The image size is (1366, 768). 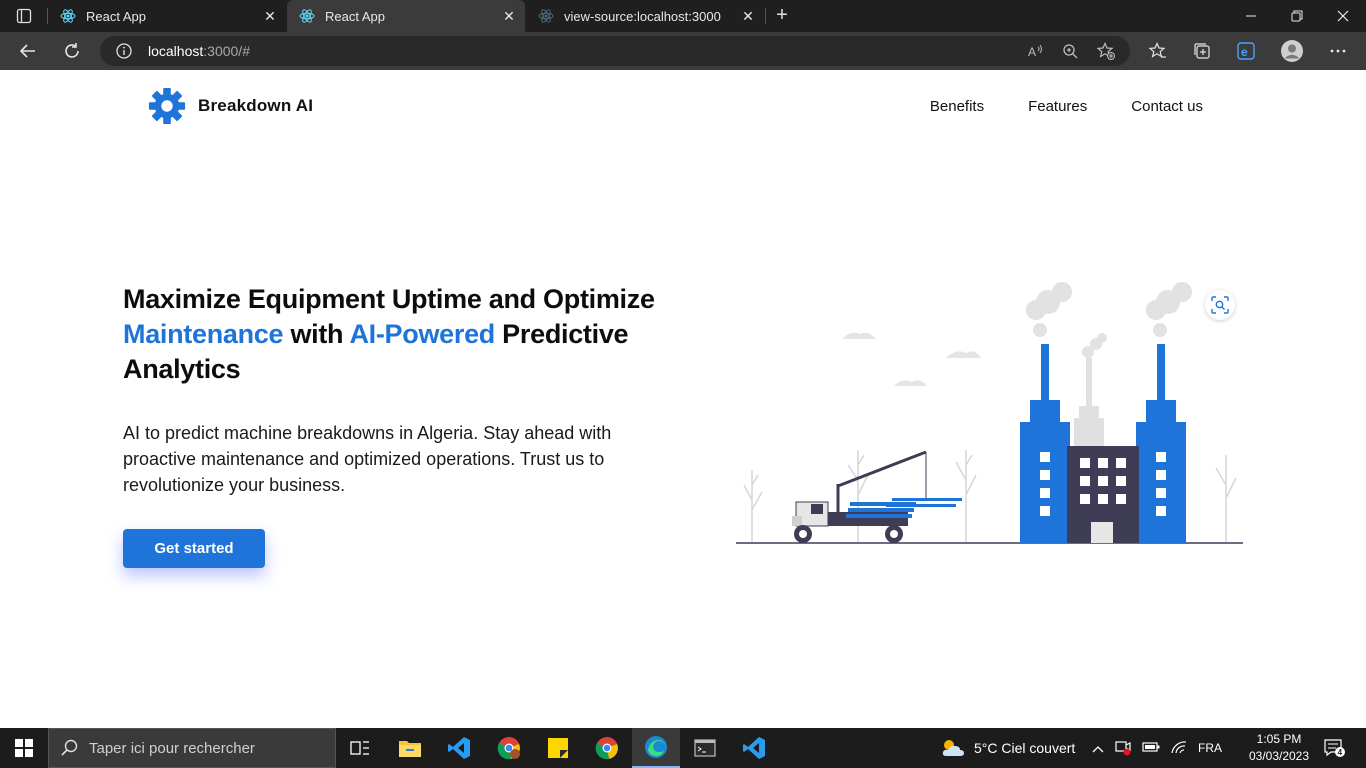 What do you see at coordinates (116, 16) in the screenshot?
I see `tab-title: React App` at bounding box center [116, 16].